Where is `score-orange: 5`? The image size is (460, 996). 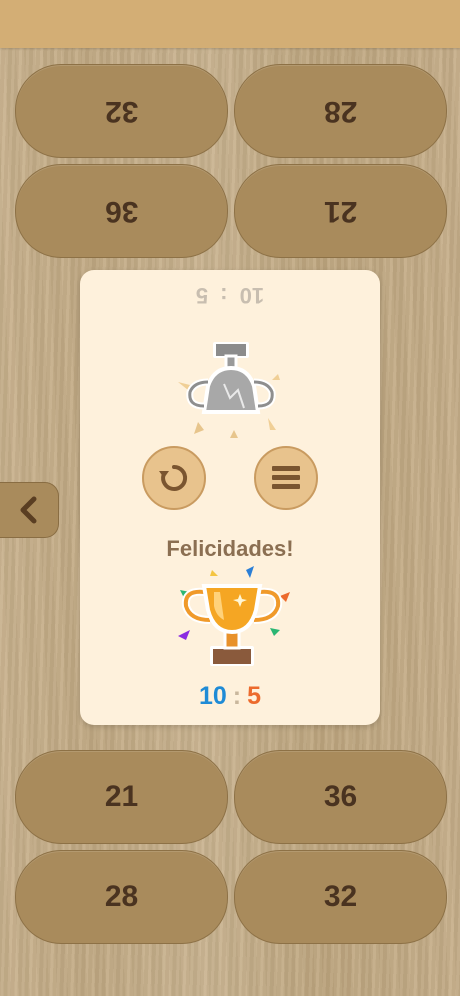 score-orange: 5 is located at coordinates (254, 696).